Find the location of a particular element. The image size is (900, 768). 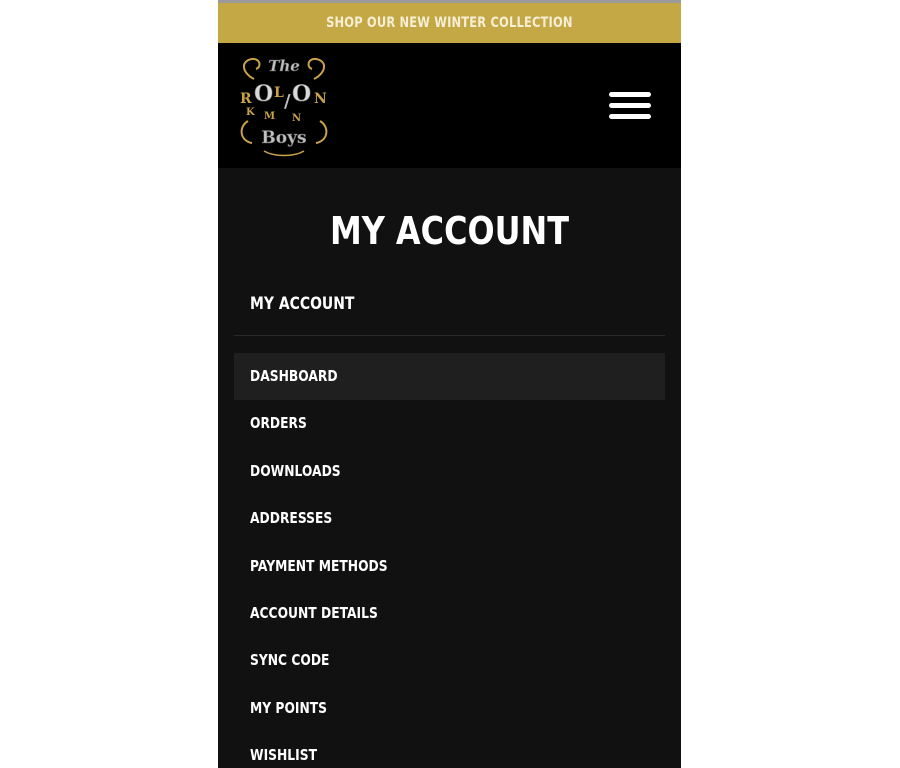

nav-item-label: SYNC CODE is located at coordinates (289, 660).